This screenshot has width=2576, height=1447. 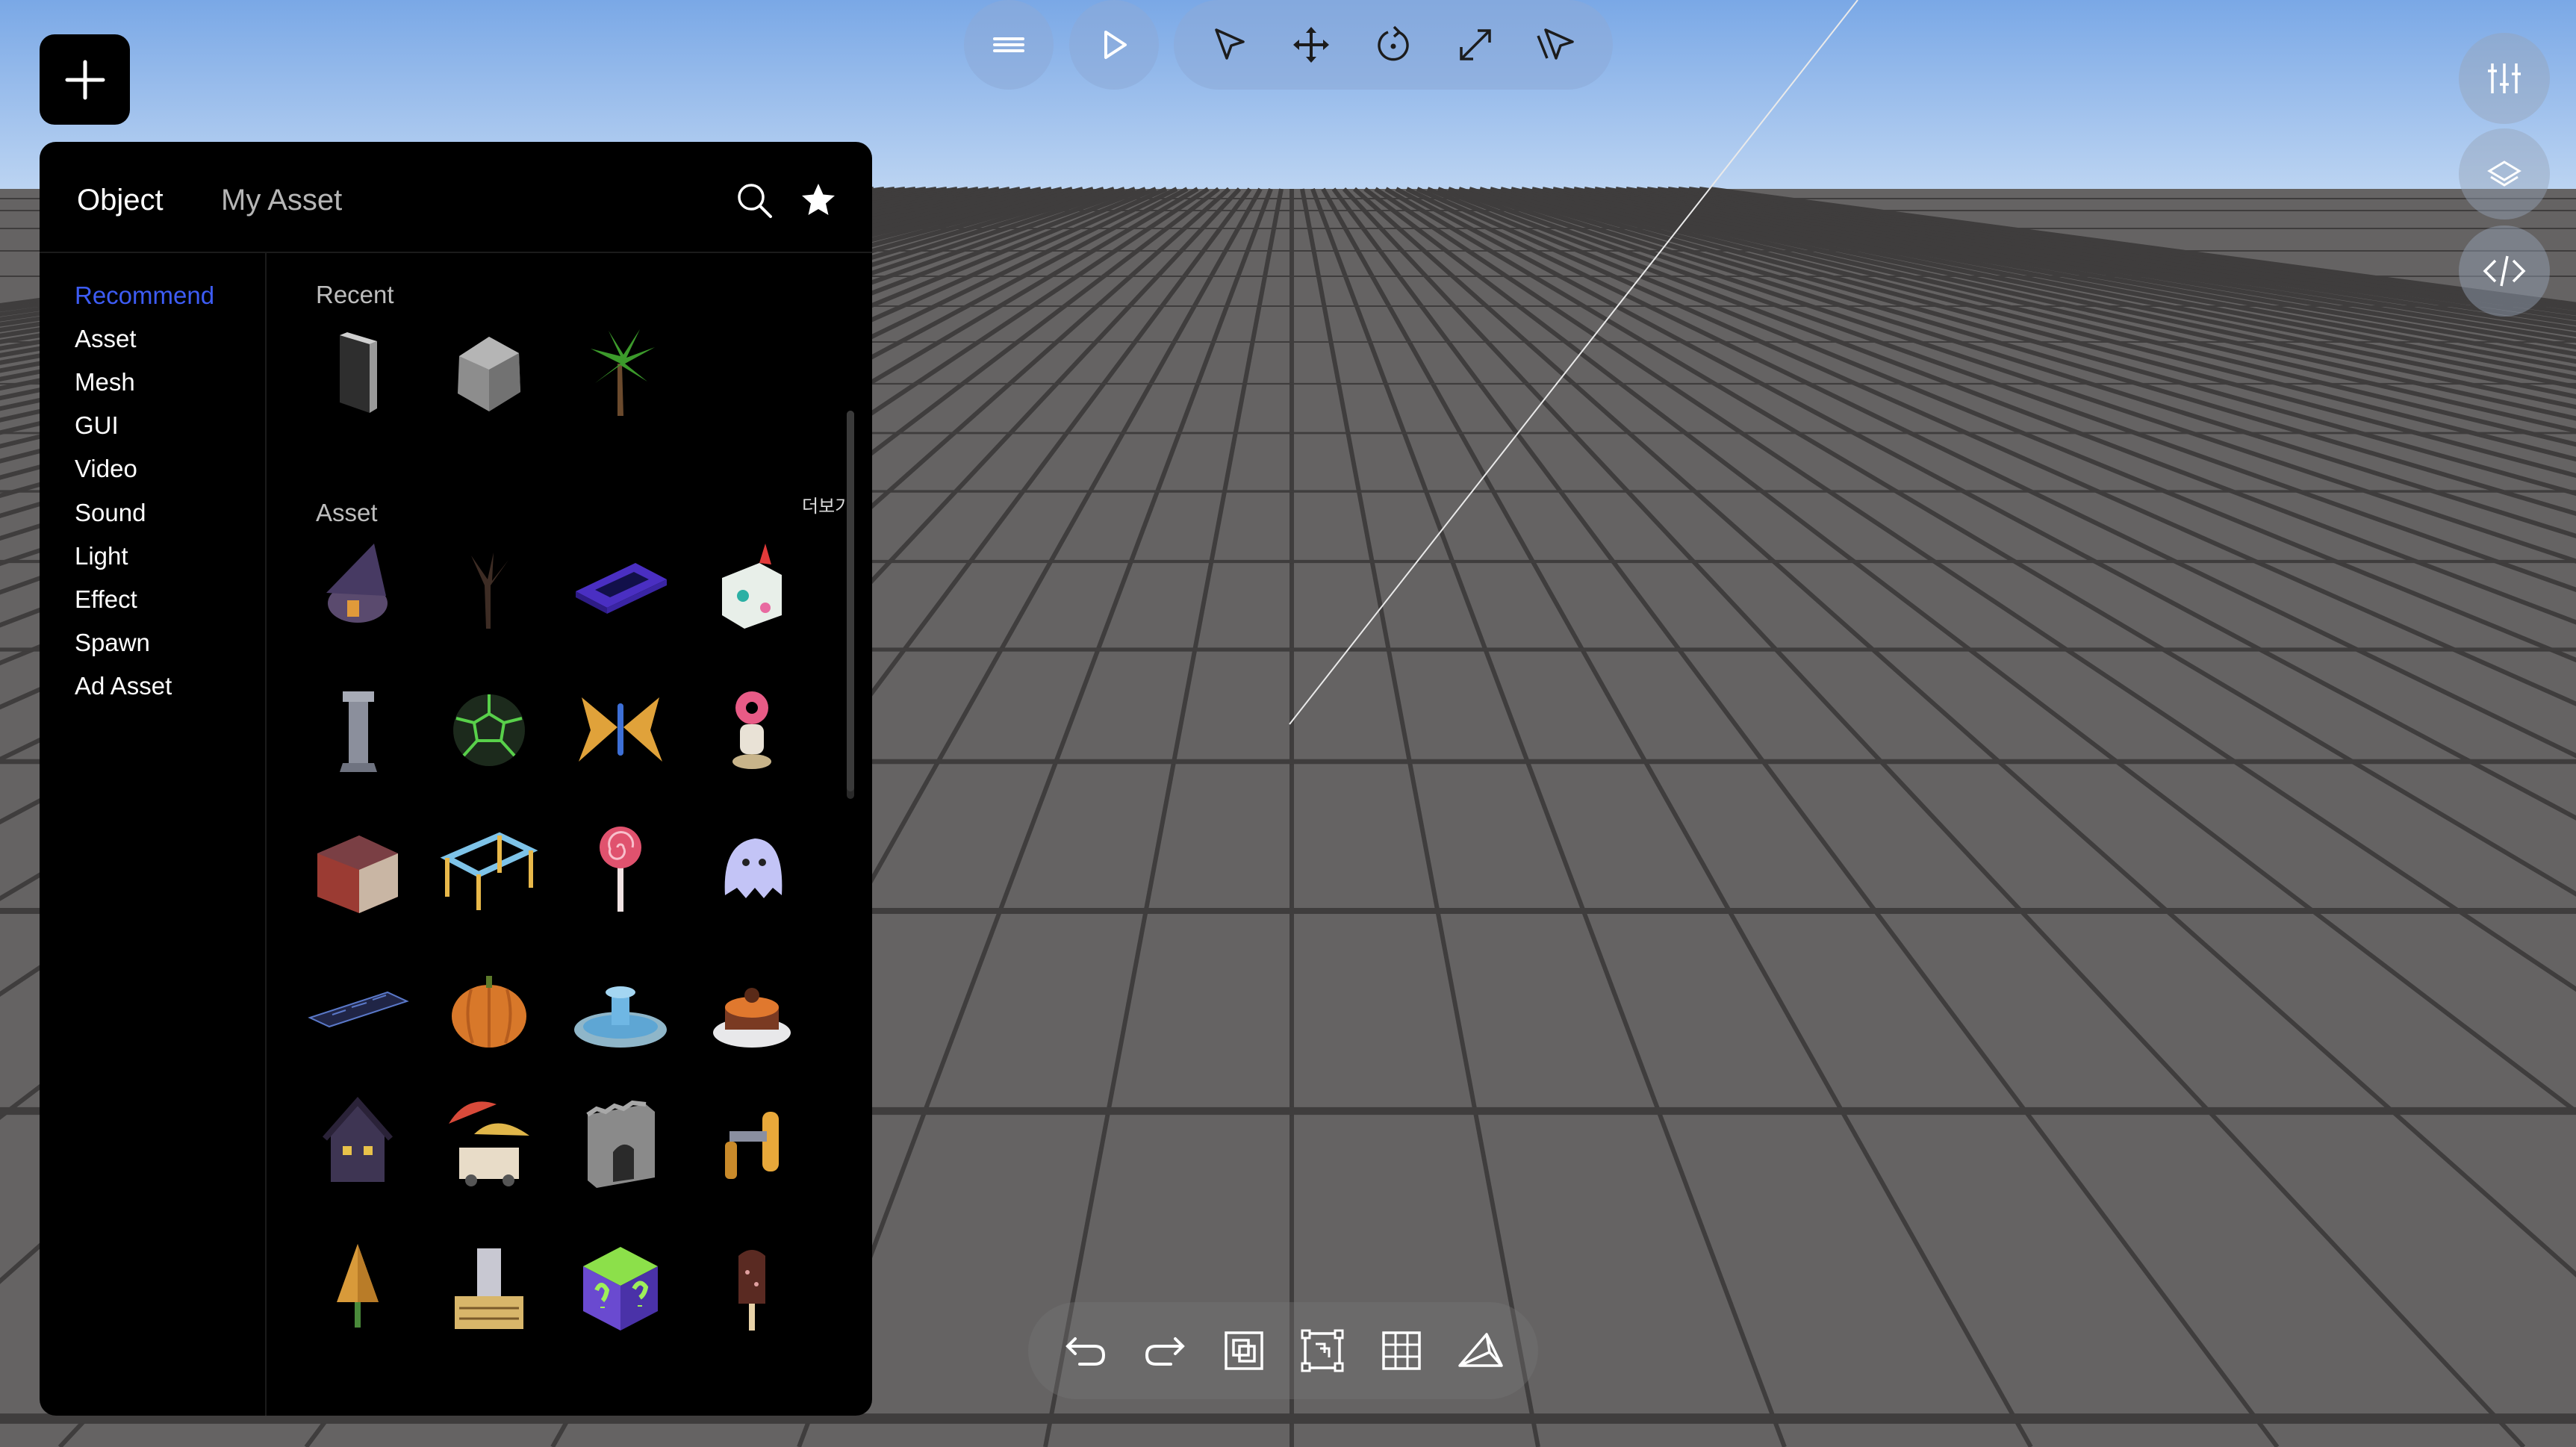 I want to click on asset-item-popsicle, so click(x=752, y=1285).